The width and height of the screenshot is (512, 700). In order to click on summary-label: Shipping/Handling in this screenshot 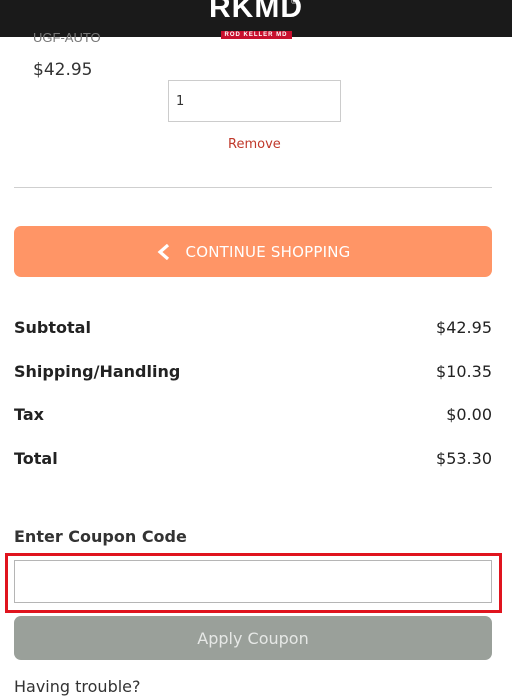, I will do `click(97, 371)`.